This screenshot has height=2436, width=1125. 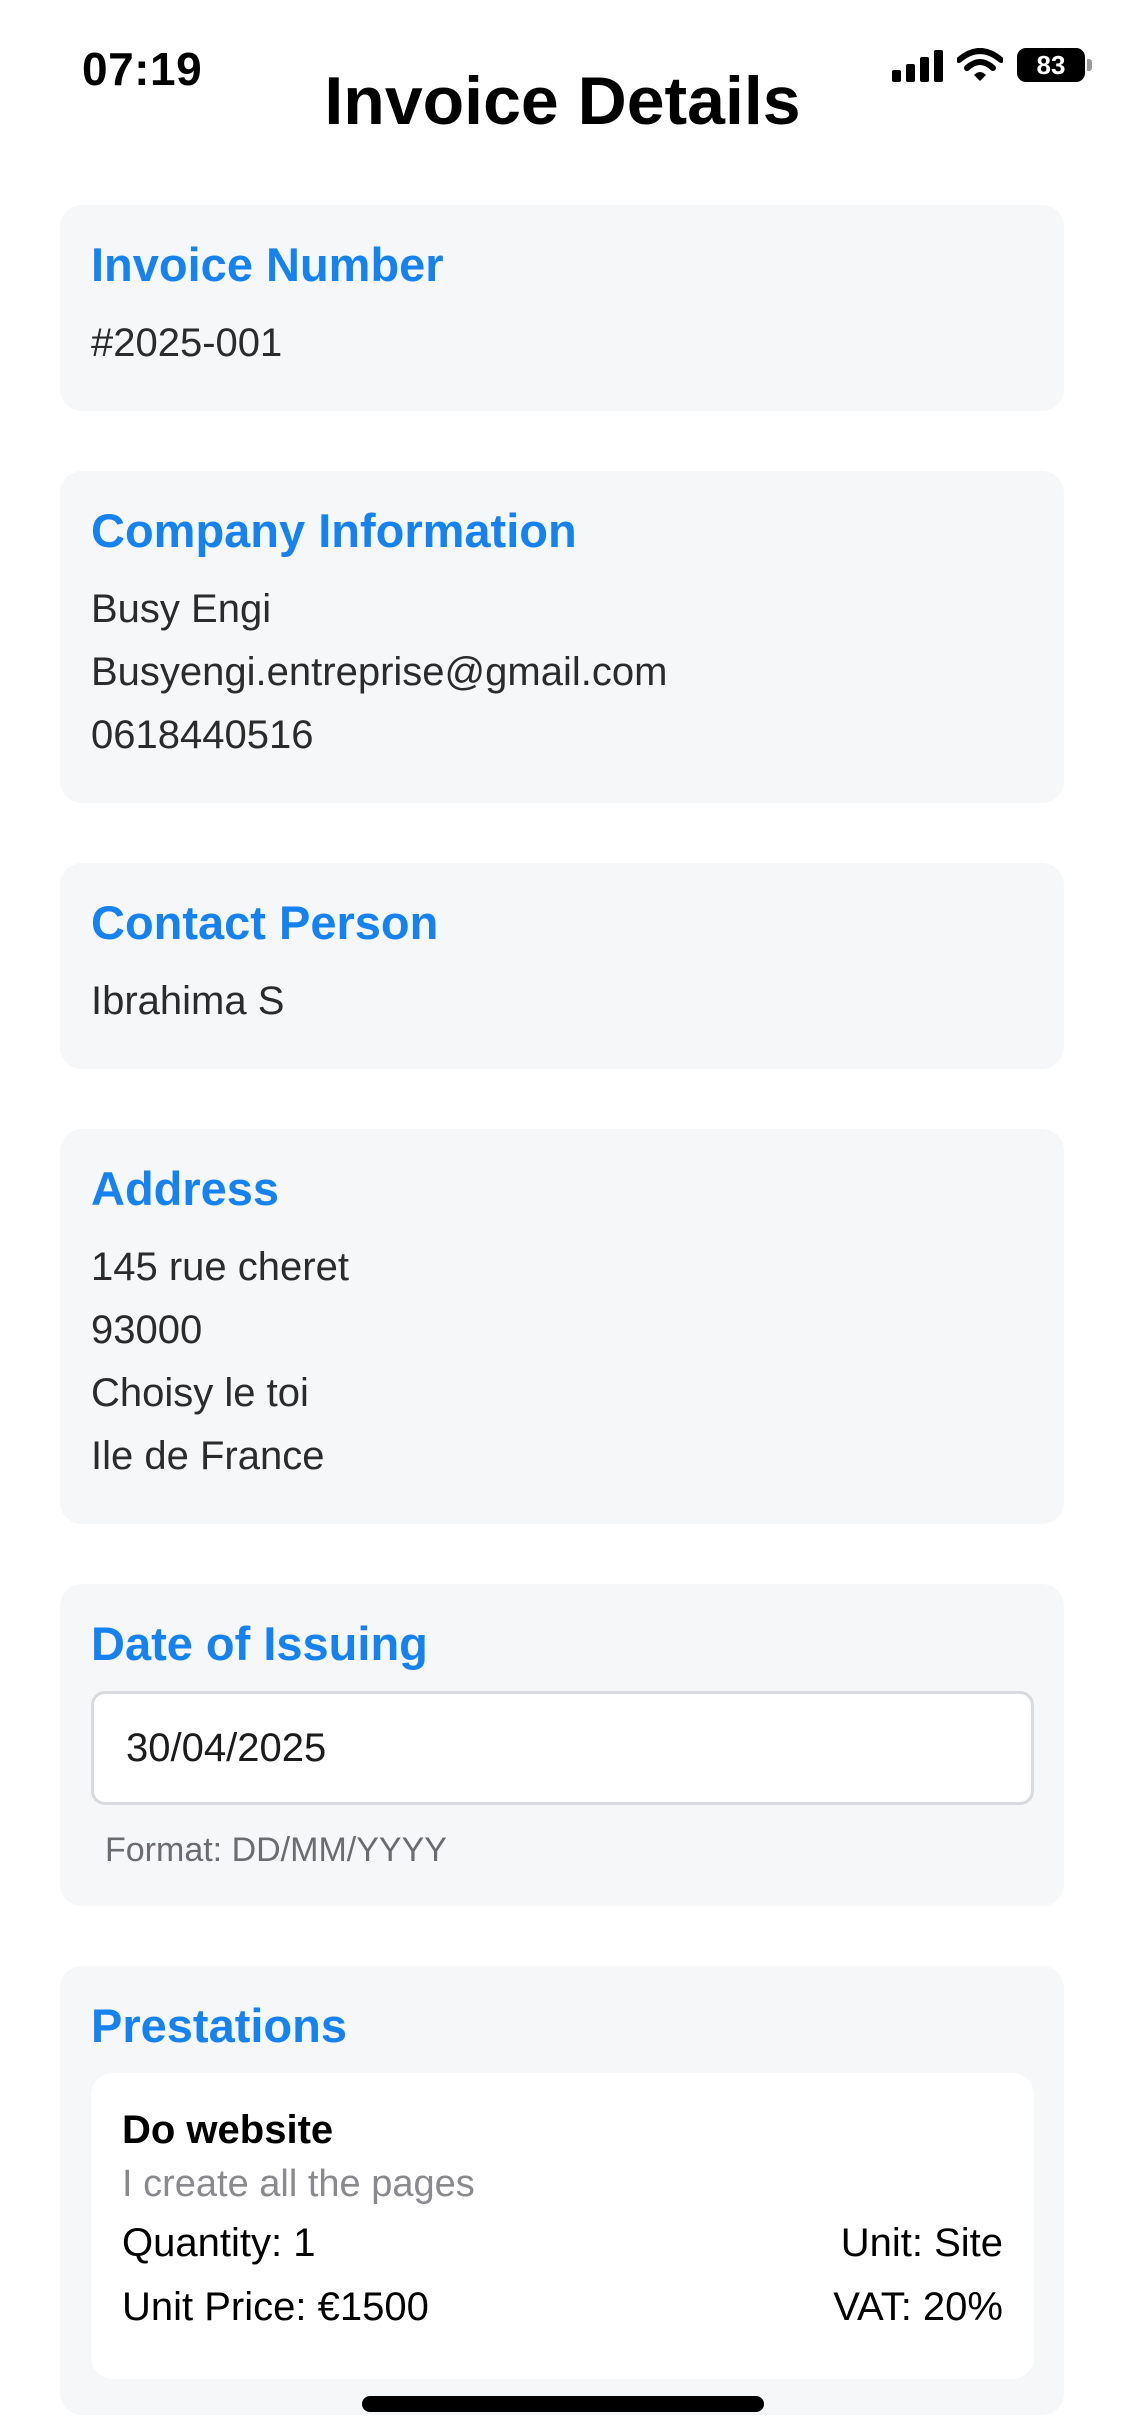 I want to click on prestation-quantity: Quantity: 1, so click(x=219, y=2243).